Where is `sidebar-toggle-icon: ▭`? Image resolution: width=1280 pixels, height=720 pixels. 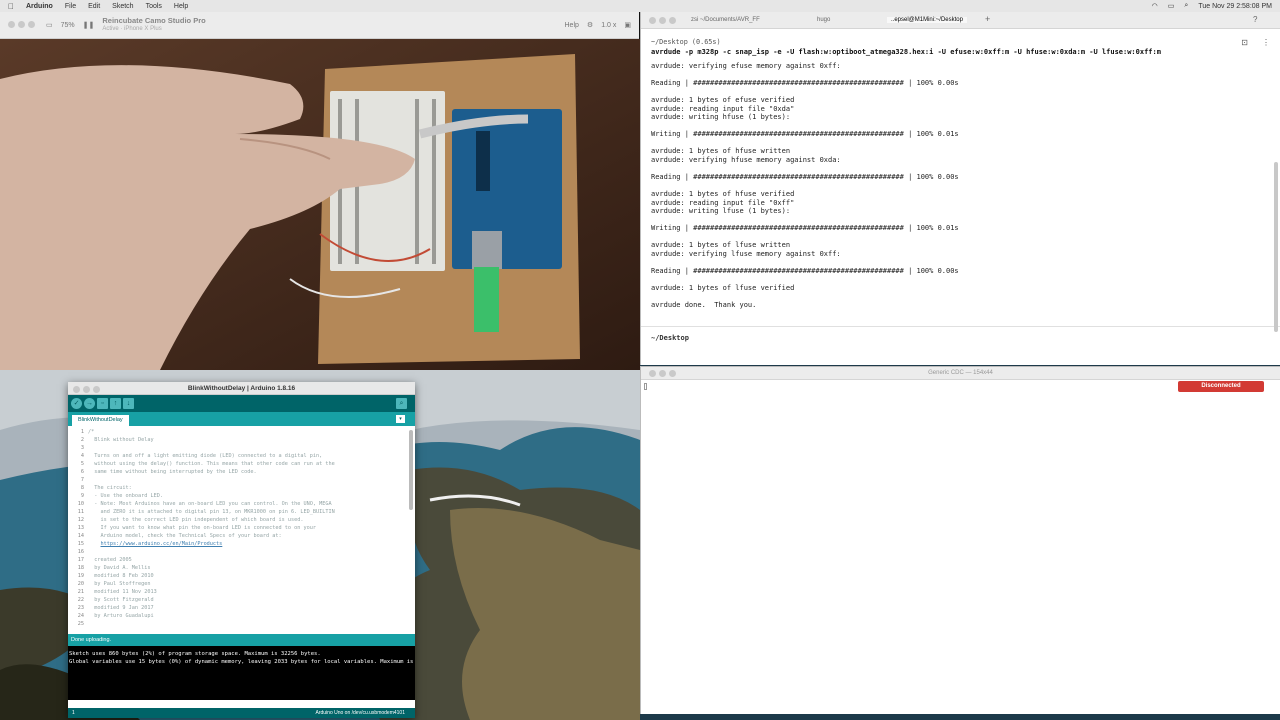
sidebar-toggle-icon: ▭ is located at coordinates (49, 25).